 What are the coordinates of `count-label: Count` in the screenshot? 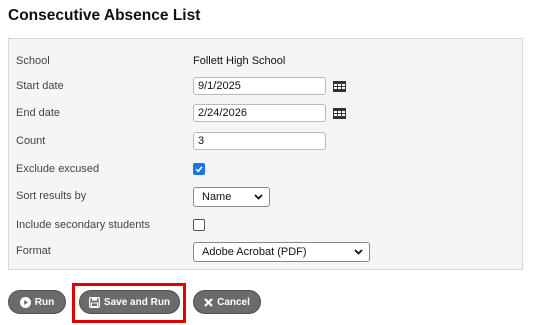 It's located at (31, 141).